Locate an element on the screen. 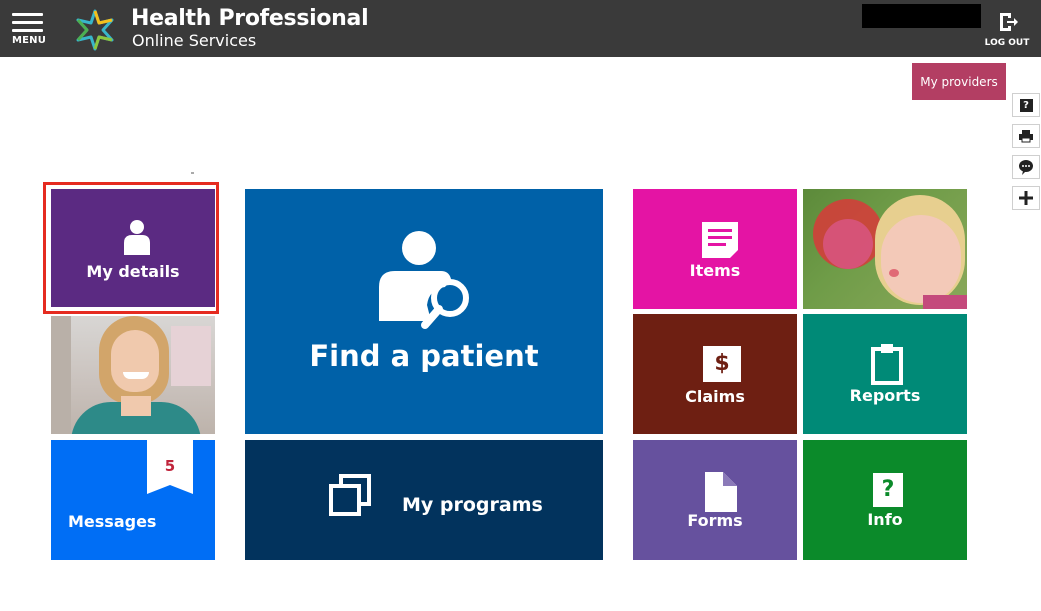 This screenshot has width=1041, height=611. items-tile: Items is located at coordinates (715, 249).